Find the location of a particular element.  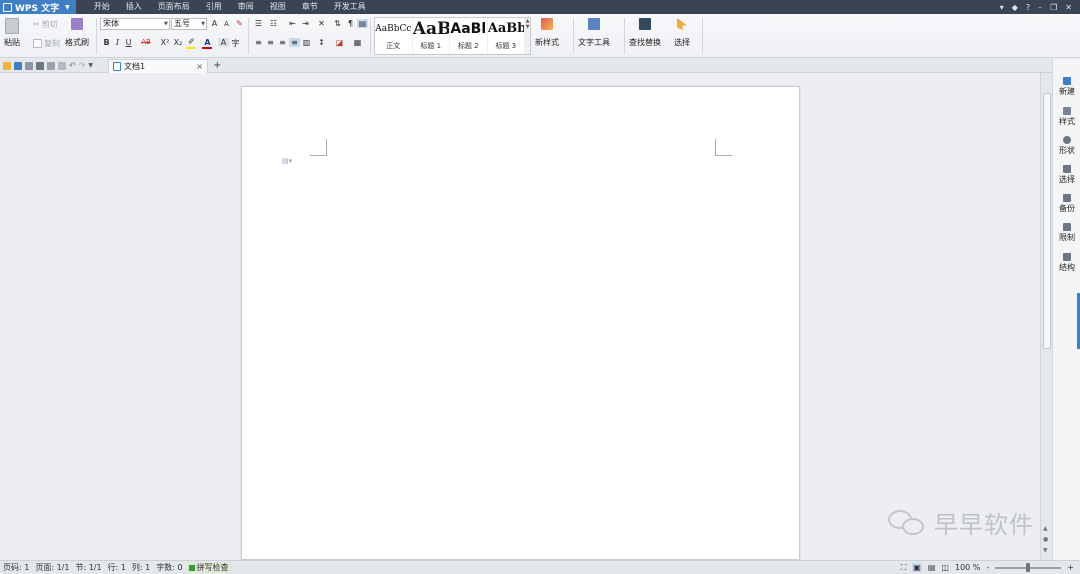

undo-icon: ↶ is located at coordinates (72, 65).